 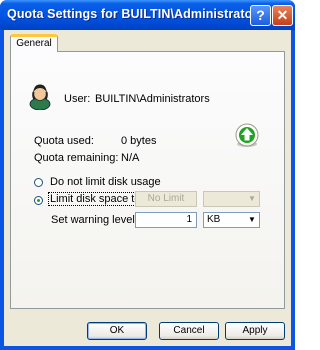 I want to click on quota-remaining-label: Quota remaining:, so click(x=76, y=158).